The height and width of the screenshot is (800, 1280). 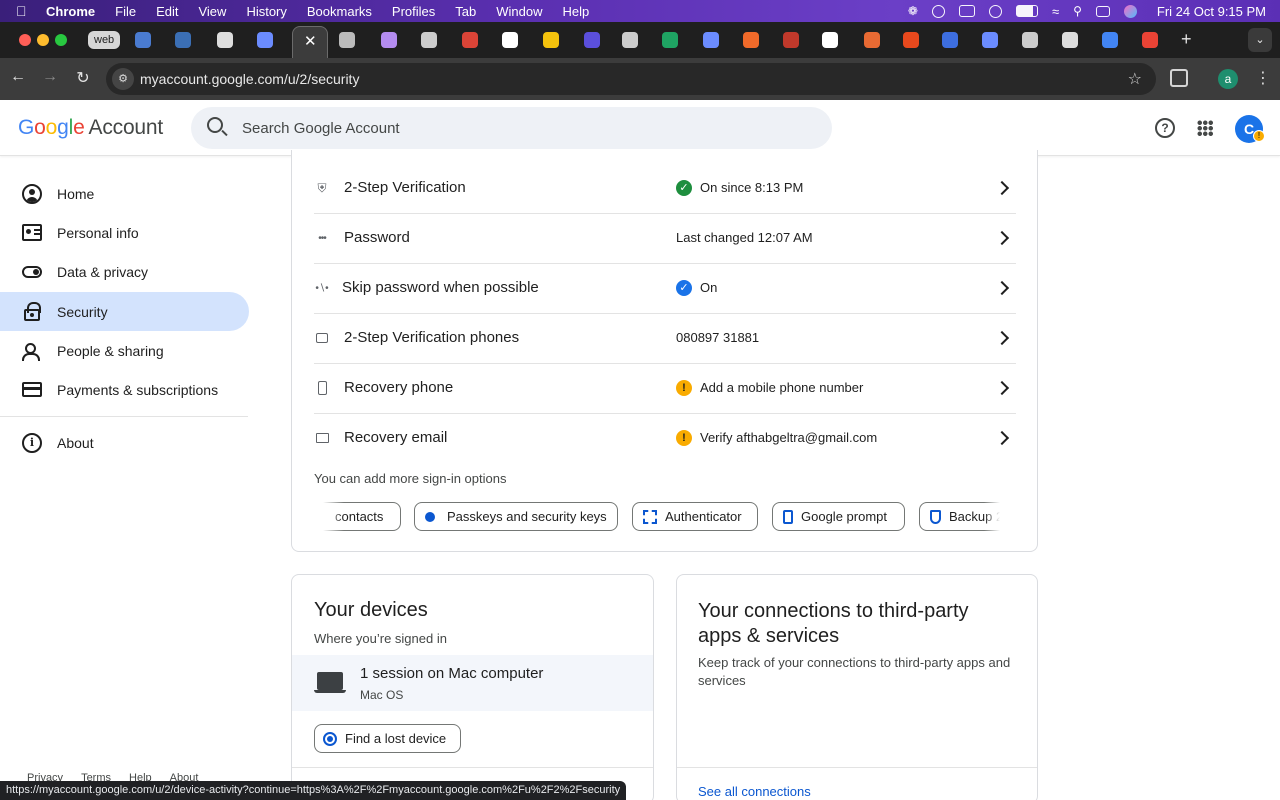 What do you see at coordinates (838, 516) in the screenshot?
I see `chip-google-prompt: Google prompt` at bounding box center [838, 516].